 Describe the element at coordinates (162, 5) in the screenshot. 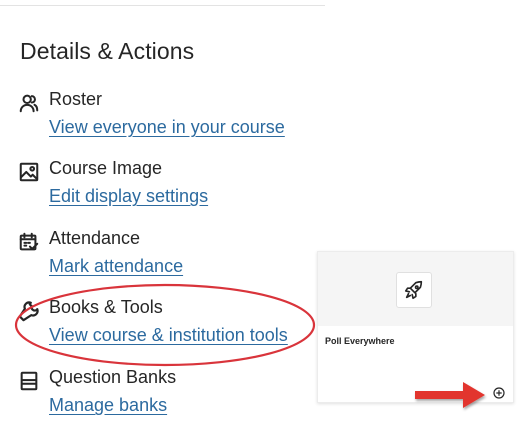

I see `top-divider` at that location.